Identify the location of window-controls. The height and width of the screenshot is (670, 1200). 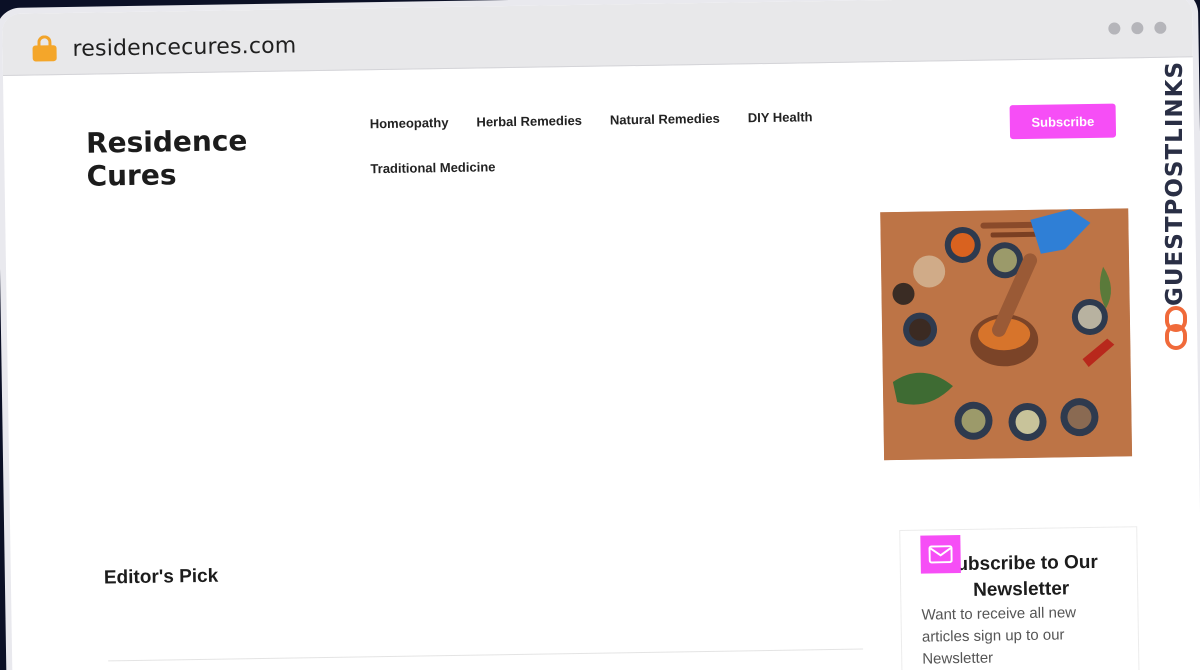
(1137, 28).